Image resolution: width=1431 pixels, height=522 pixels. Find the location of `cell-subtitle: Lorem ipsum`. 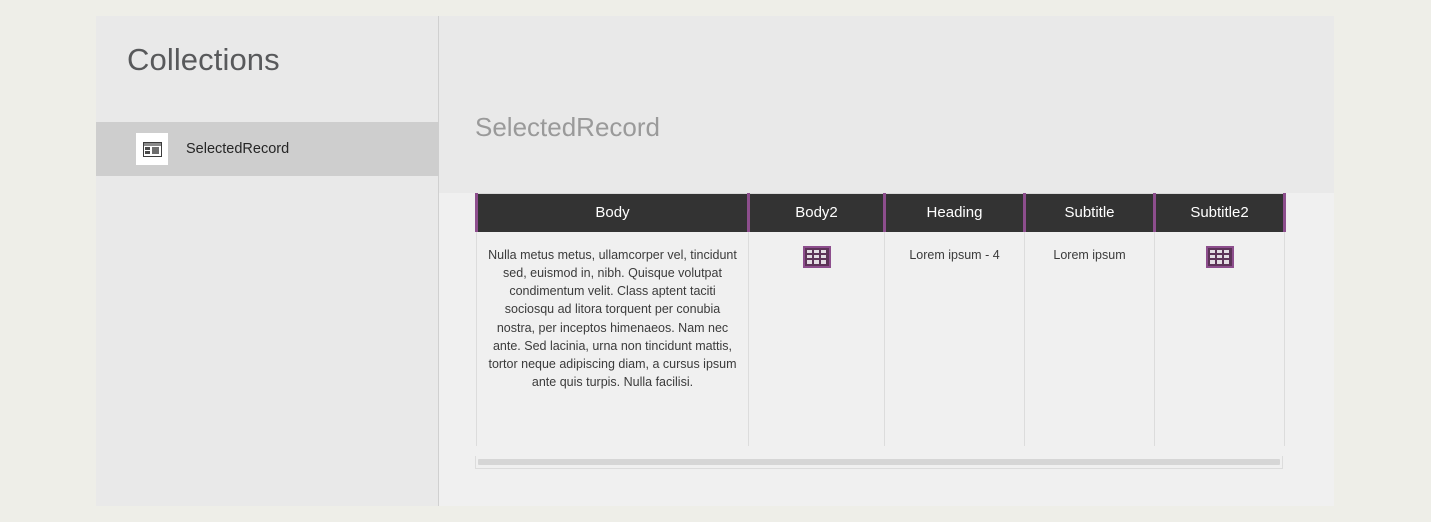

cell-subtitle: Lorem ipsum is located at coordinates (1089, 338).